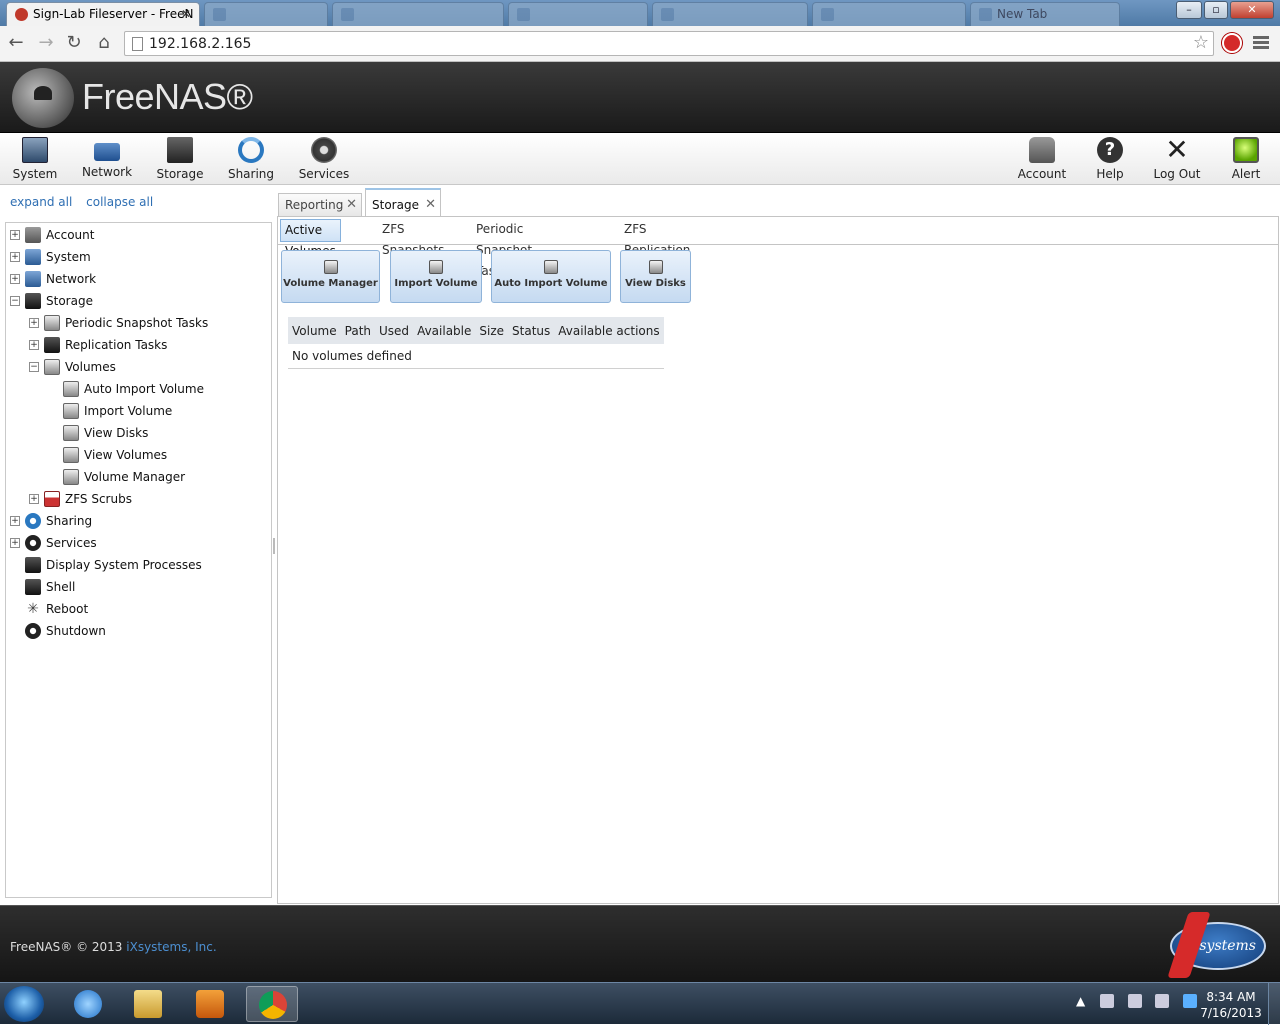 Image resolution: width=1280 pixels, height=1025 pixels. I want to click on clock-time: 8:34 AM, so click(1231, 997).